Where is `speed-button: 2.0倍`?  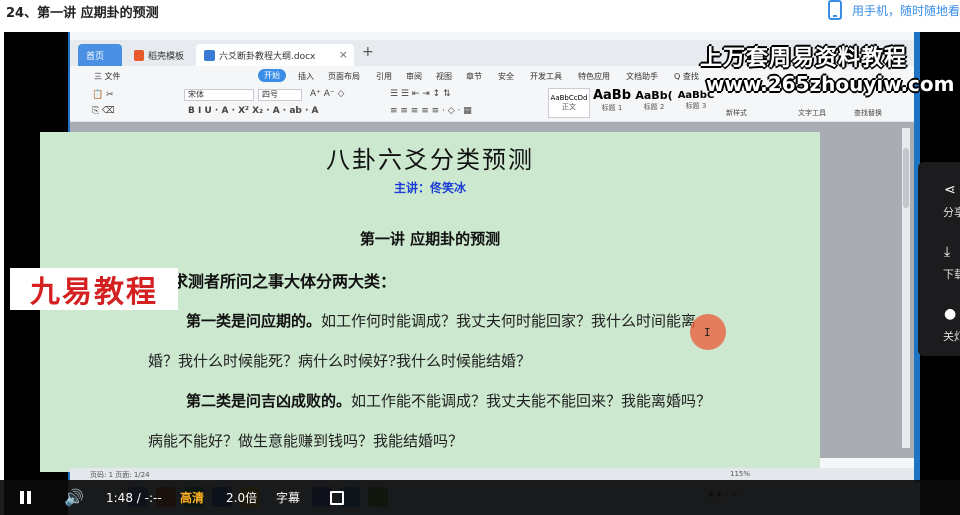 speed-button: 2.0倍 is located at coordinates (241, 497).